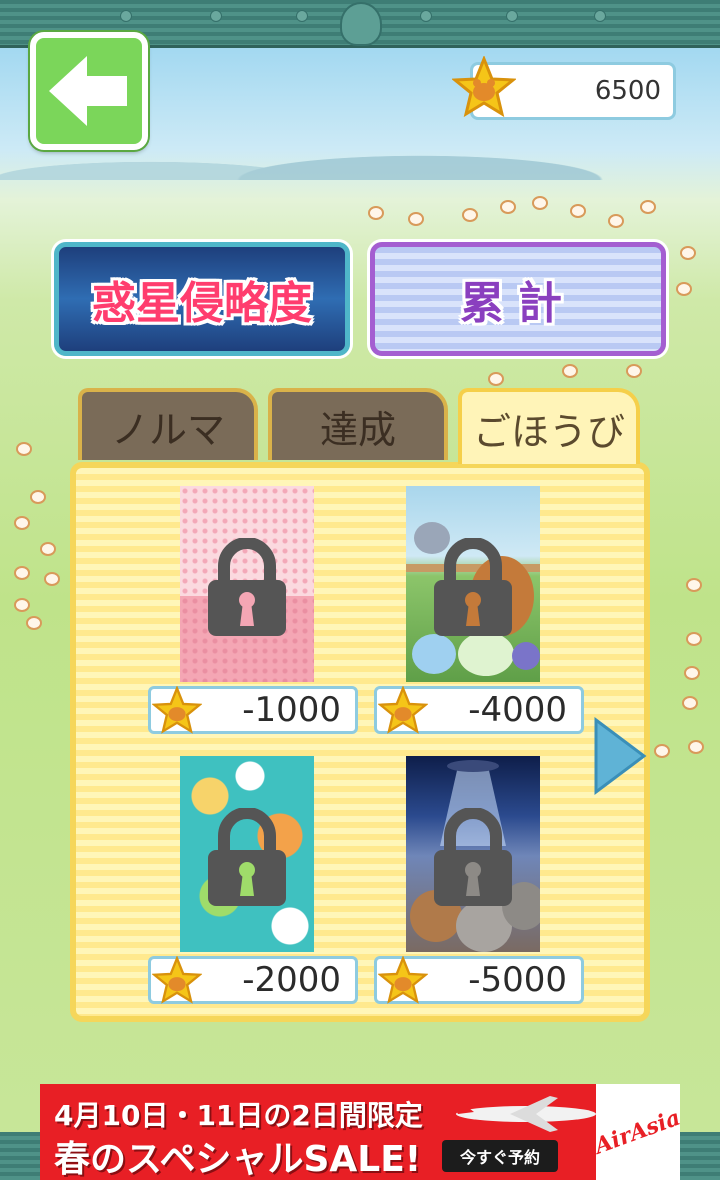 This screenshot has height=1180, width=720. I want to click on reward-wallpaper-night, so click(473, 854).